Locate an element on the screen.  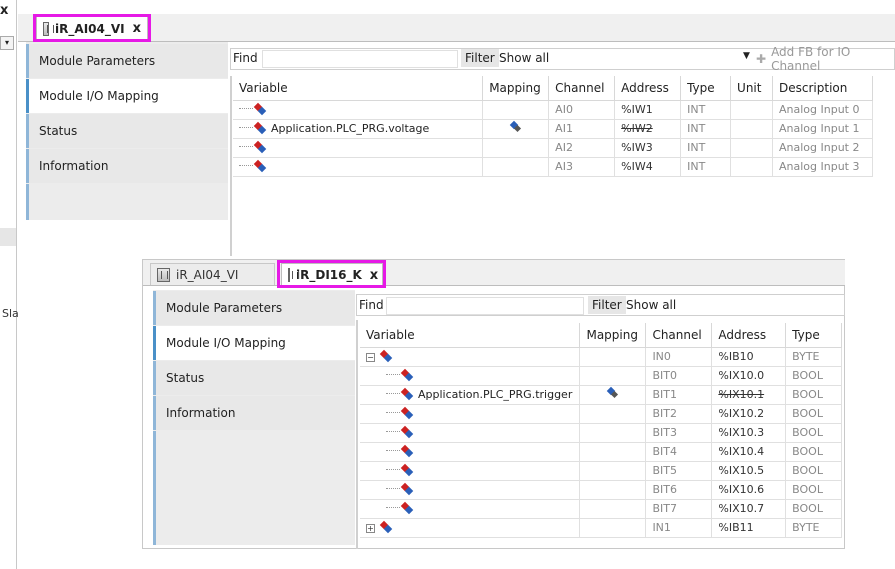
variable-cell: Application.PLC_PRG.trigger is located at coordinates (470, 395).